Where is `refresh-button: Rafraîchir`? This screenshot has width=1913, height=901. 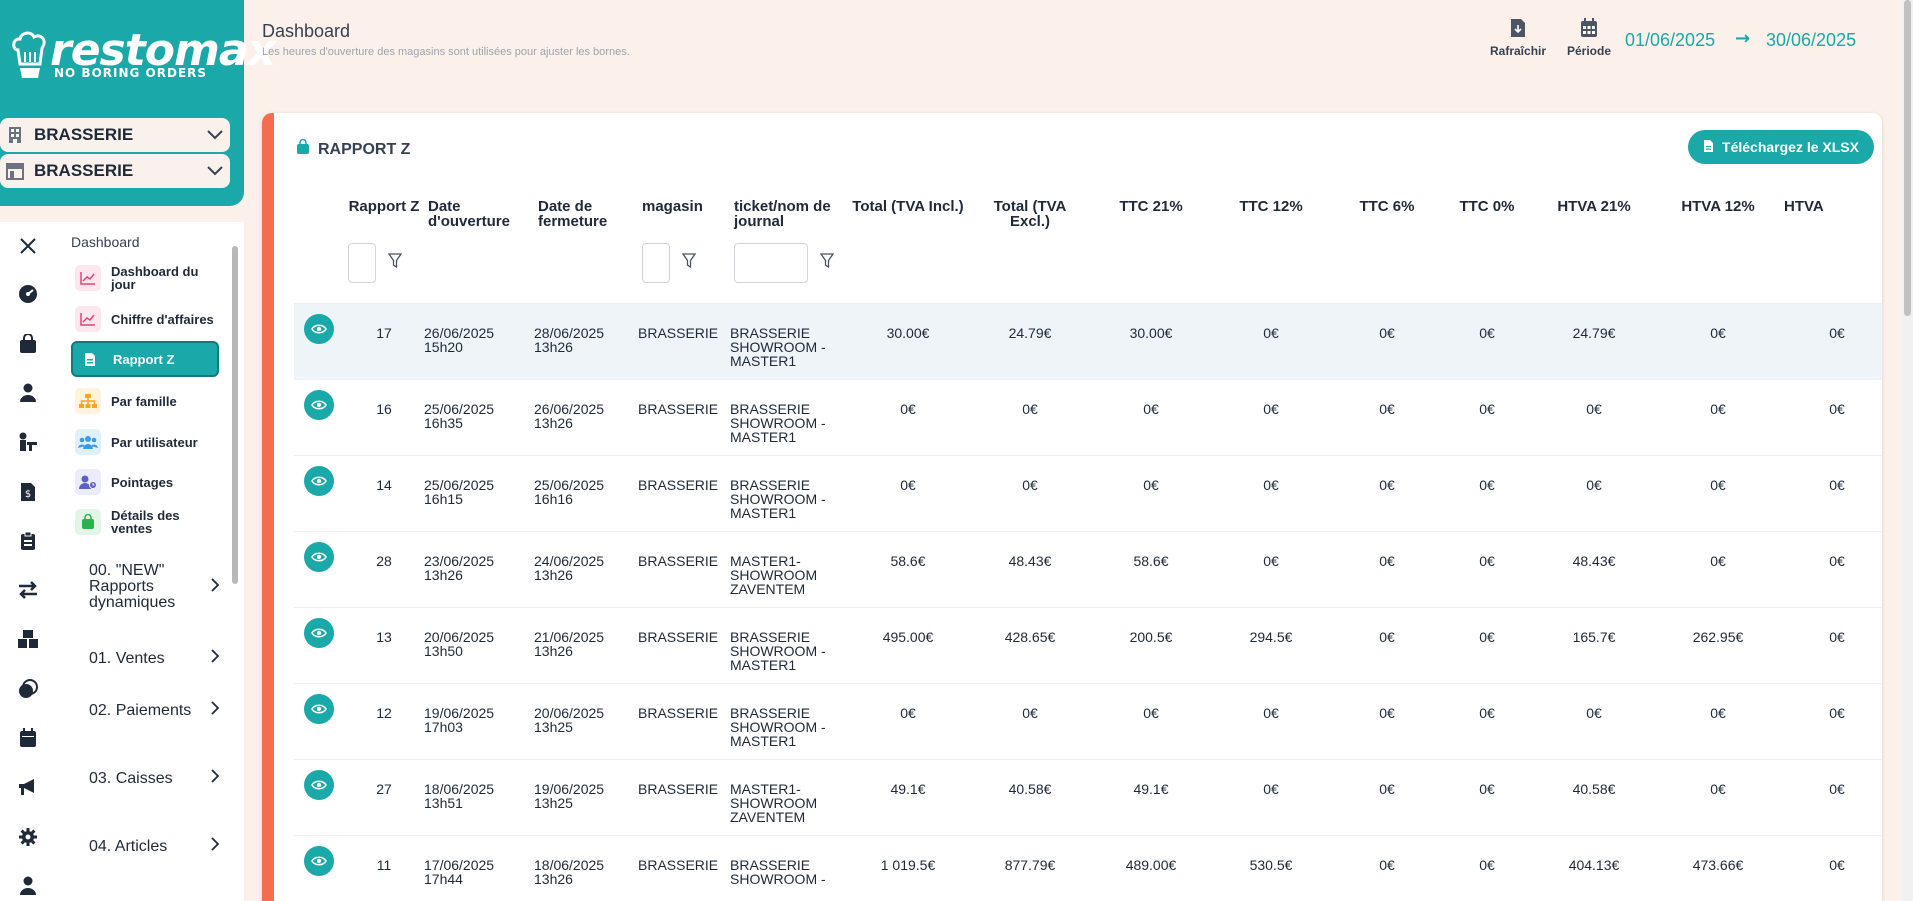 refresh-button: Rafraîchir is located at coordinates (1518, 37).